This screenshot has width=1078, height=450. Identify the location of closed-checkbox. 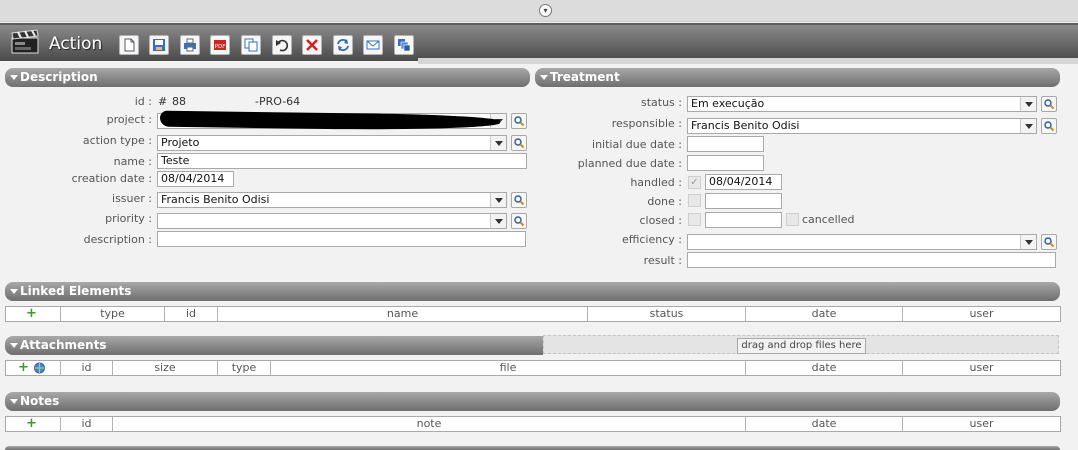
(694, 219).